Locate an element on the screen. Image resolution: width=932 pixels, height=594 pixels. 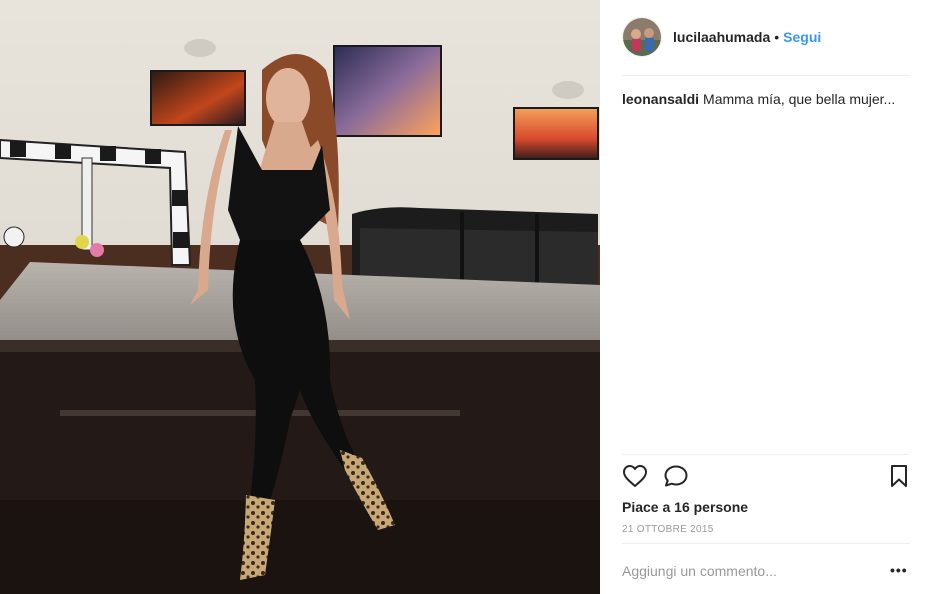
add-comment-input is located at coordinates (747, 571).